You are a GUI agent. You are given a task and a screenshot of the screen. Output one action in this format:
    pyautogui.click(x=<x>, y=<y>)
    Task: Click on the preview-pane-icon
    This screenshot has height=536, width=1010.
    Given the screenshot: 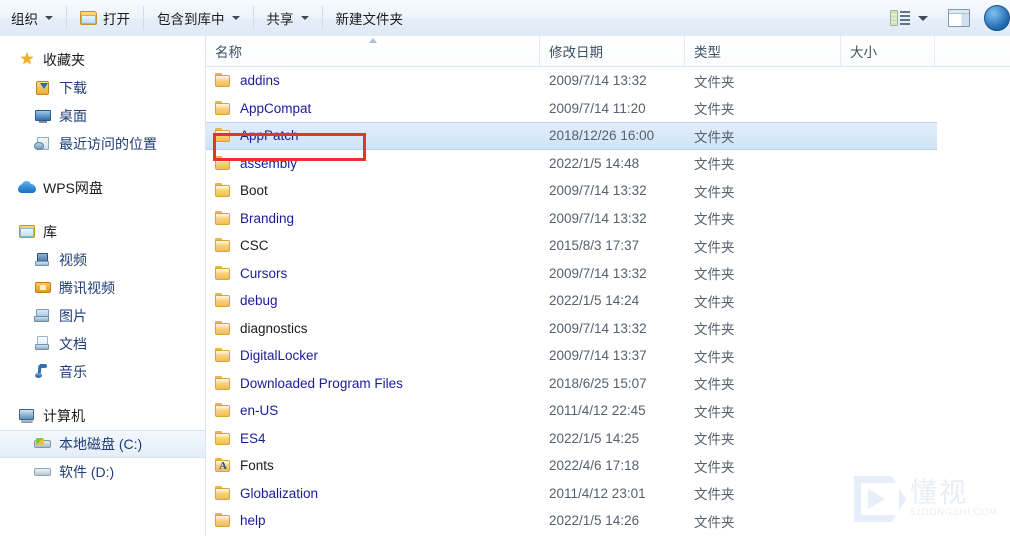 What is the action you would take?
    pyautogui.click(x=959, y=18)
    